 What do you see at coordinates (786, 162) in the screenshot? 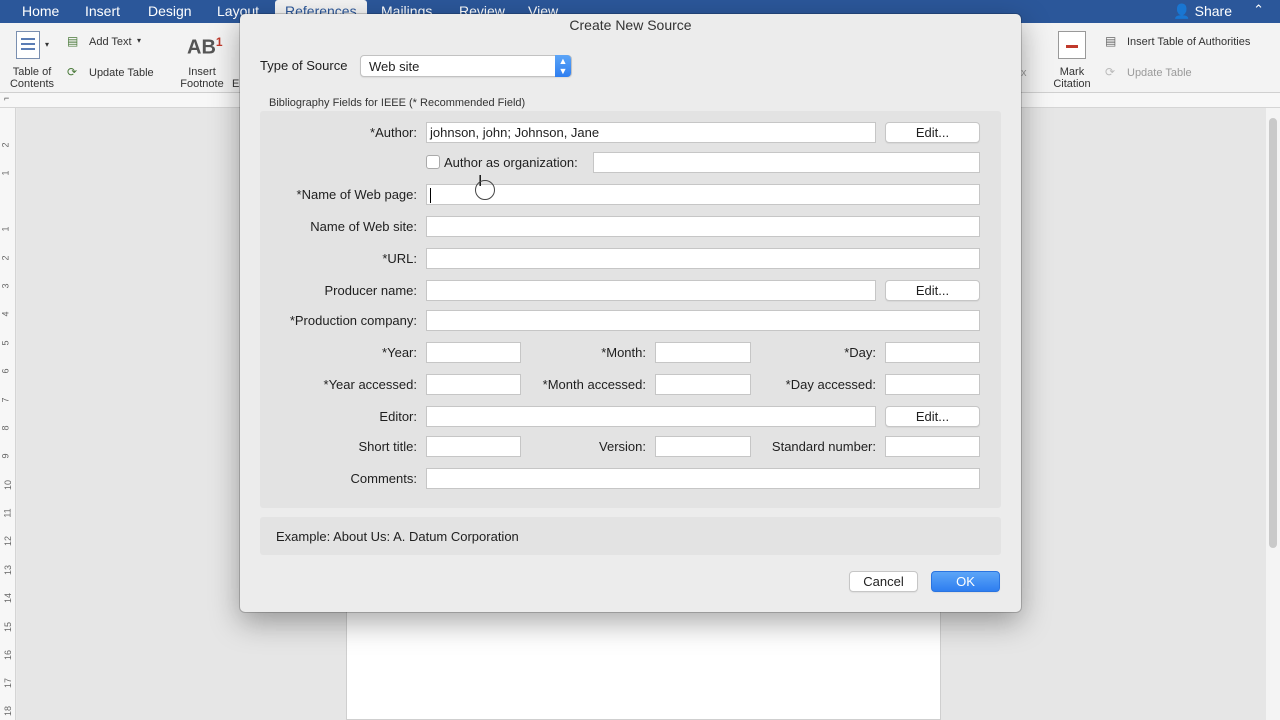
I see `author-organization-field` at bounding box center [786, 162].